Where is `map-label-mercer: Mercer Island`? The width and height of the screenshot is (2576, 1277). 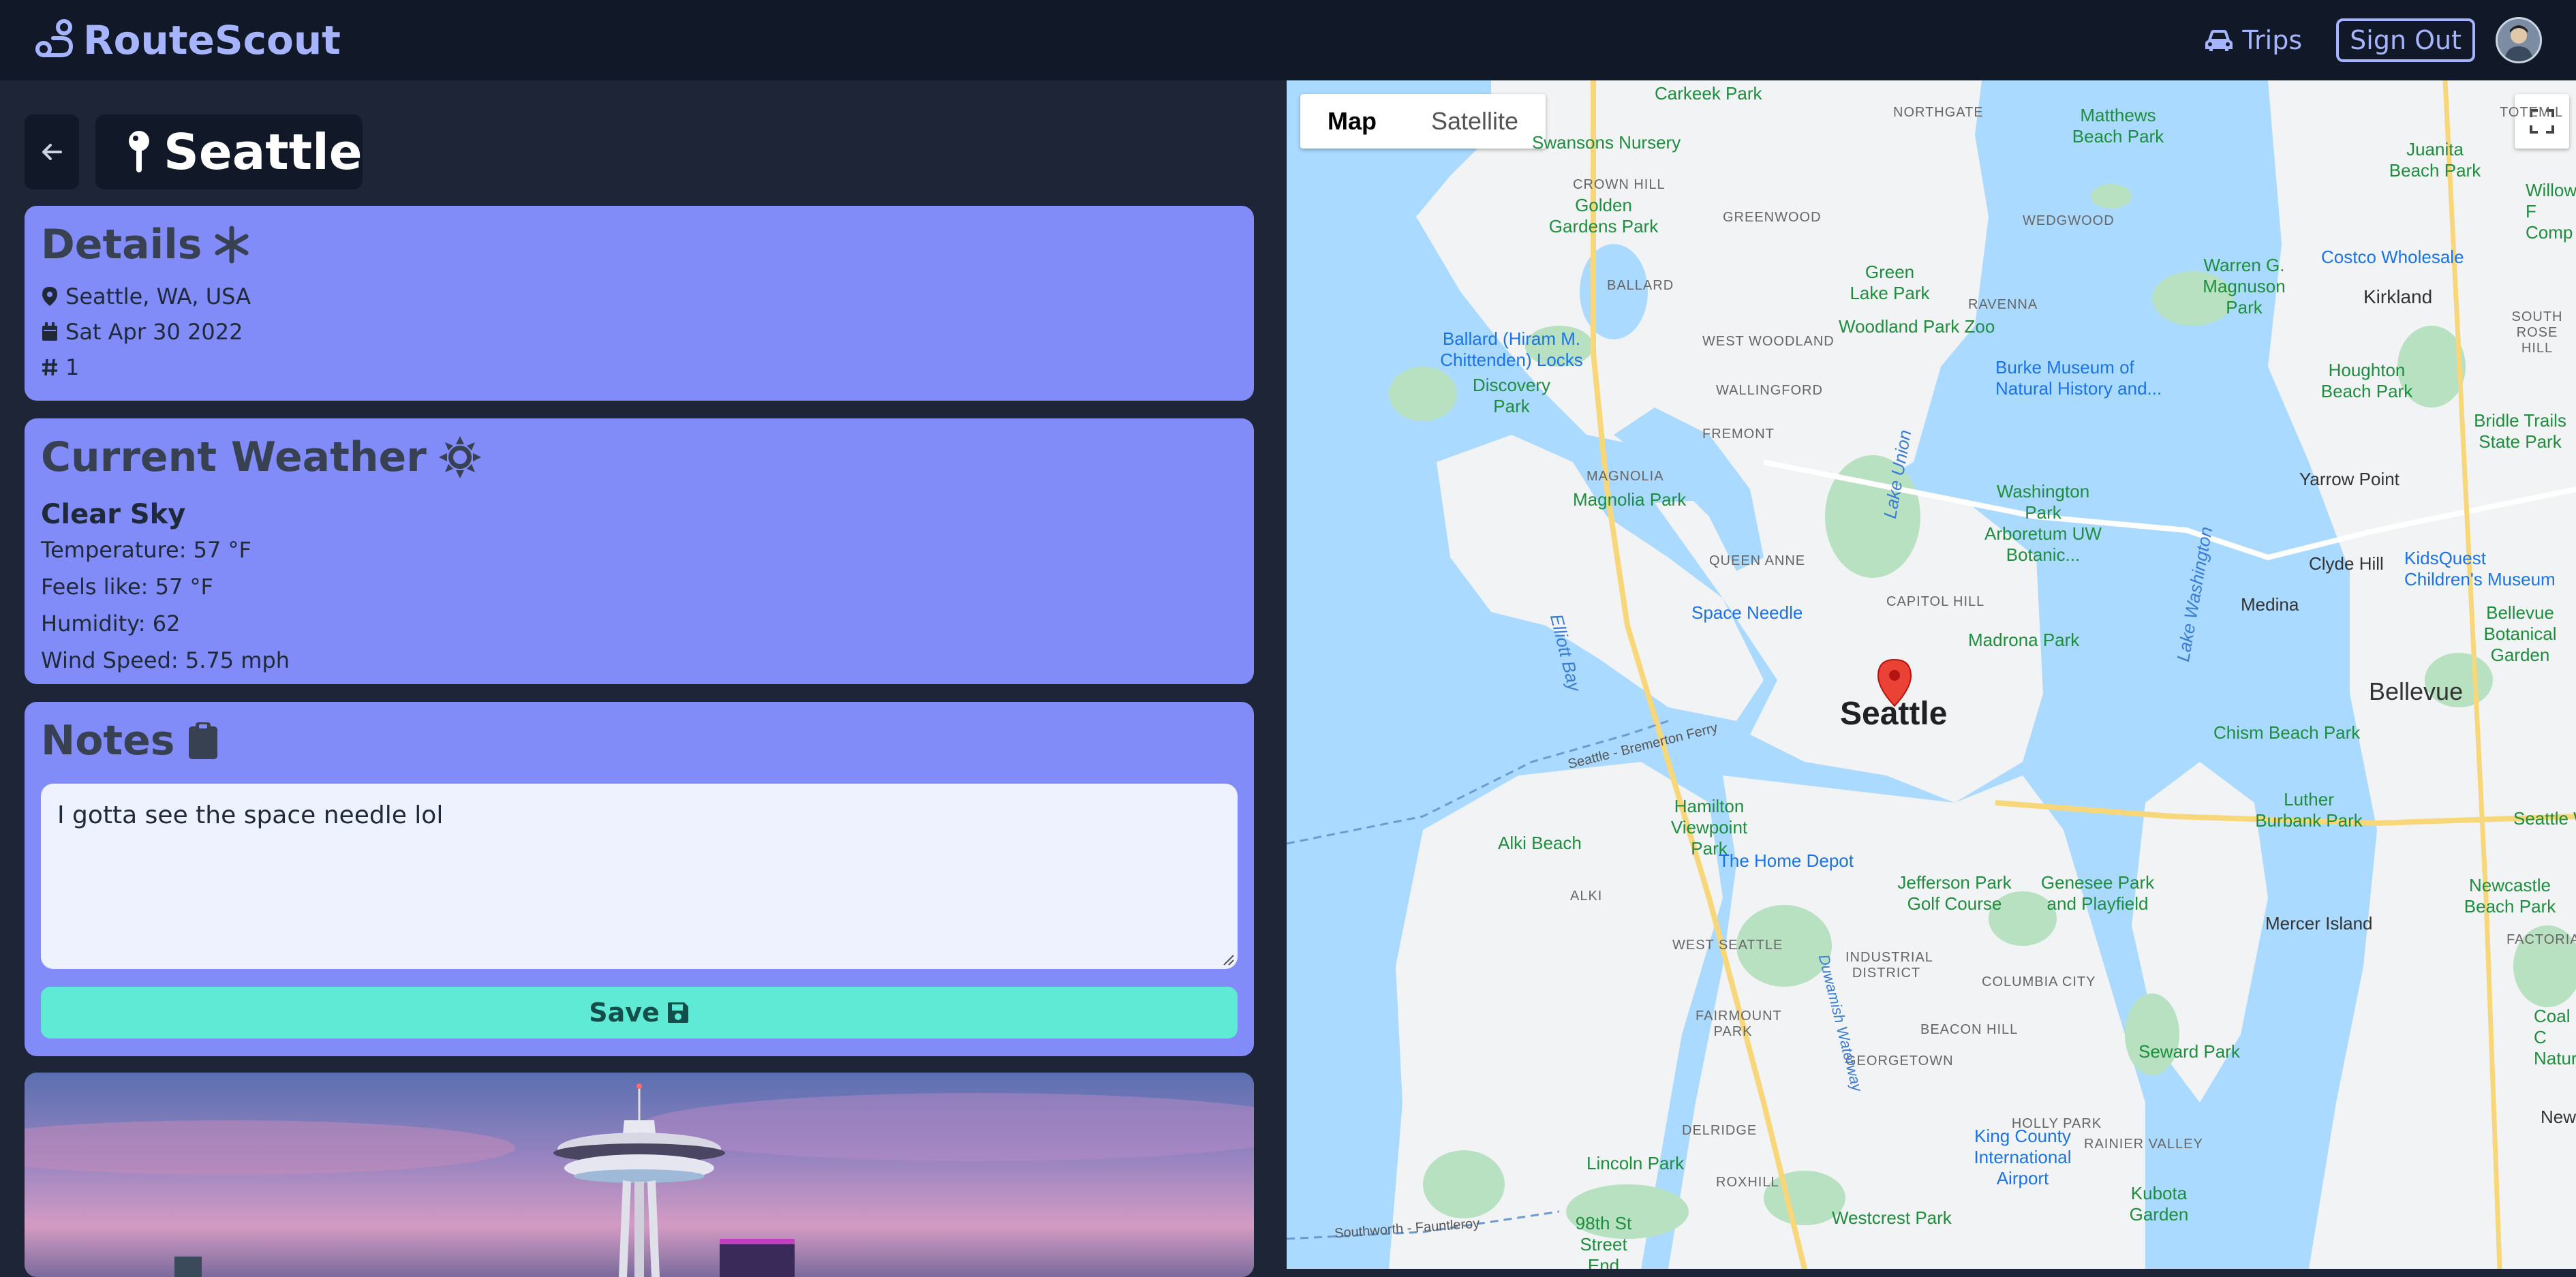
map-label-mercer: Mercer Island is located at coordinates (2319, 923).